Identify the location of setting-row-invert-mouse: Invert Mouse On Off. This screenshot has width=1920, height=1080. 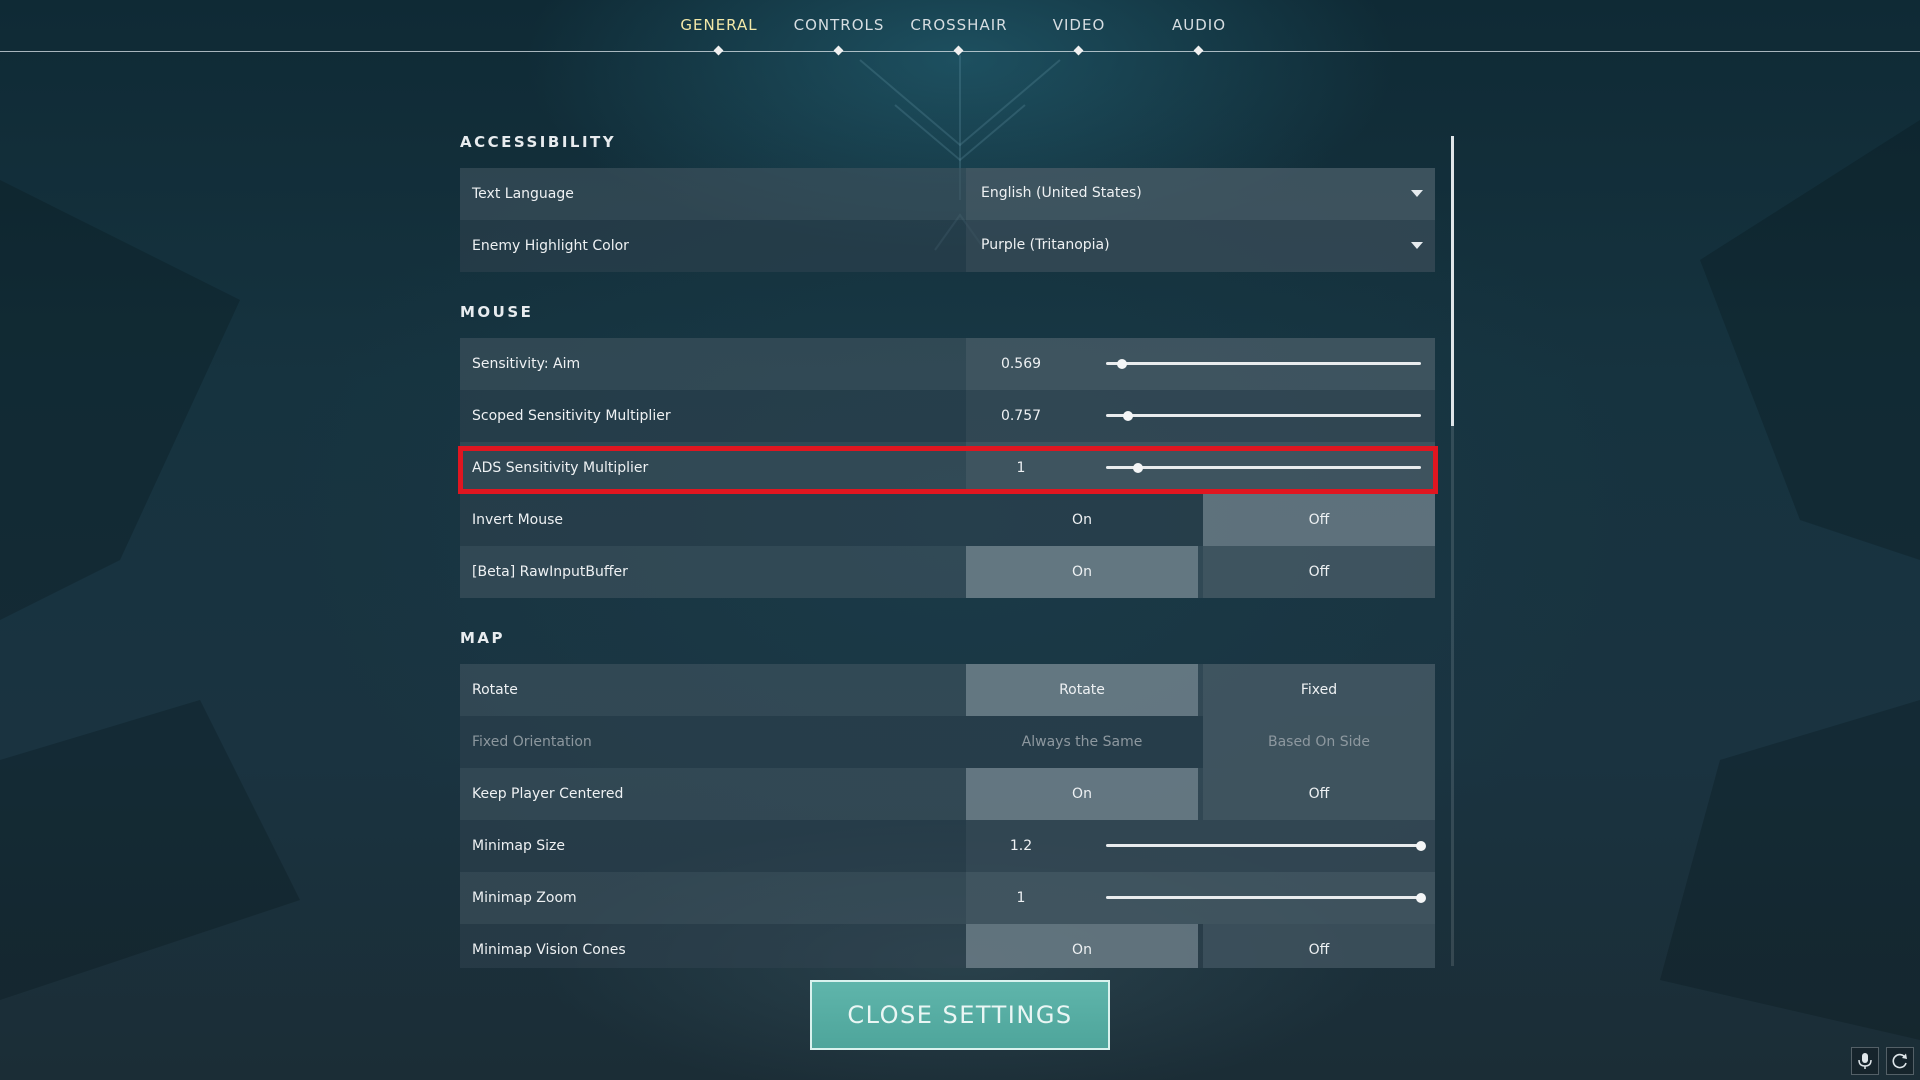
(947, 520).